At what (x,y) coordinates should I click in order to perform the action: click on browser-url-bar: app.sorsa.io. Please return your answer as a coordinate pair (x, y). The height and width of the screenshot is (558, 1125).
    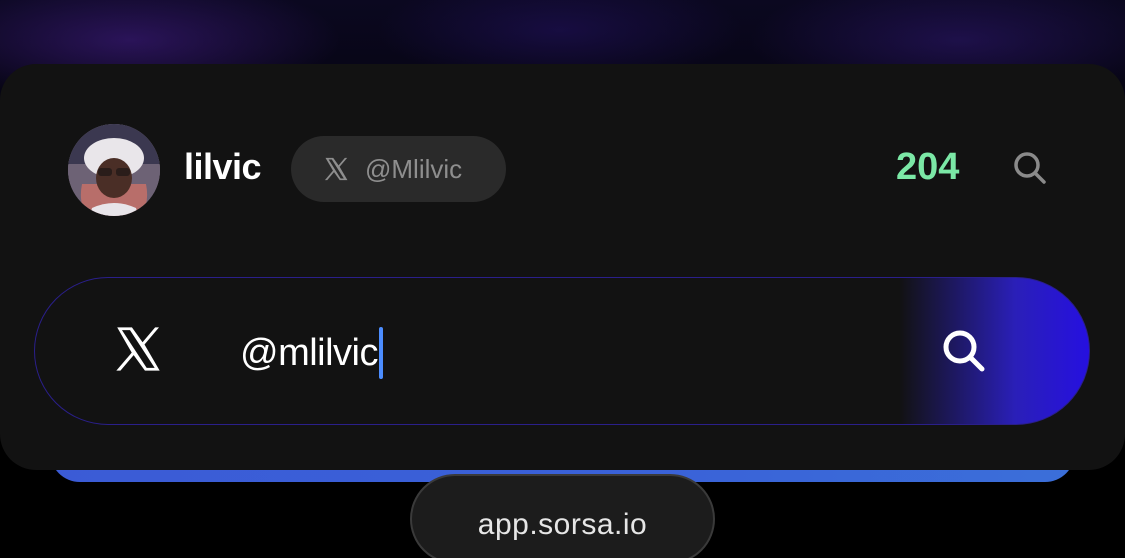
    Looking at the image, I should click on (562, 516).